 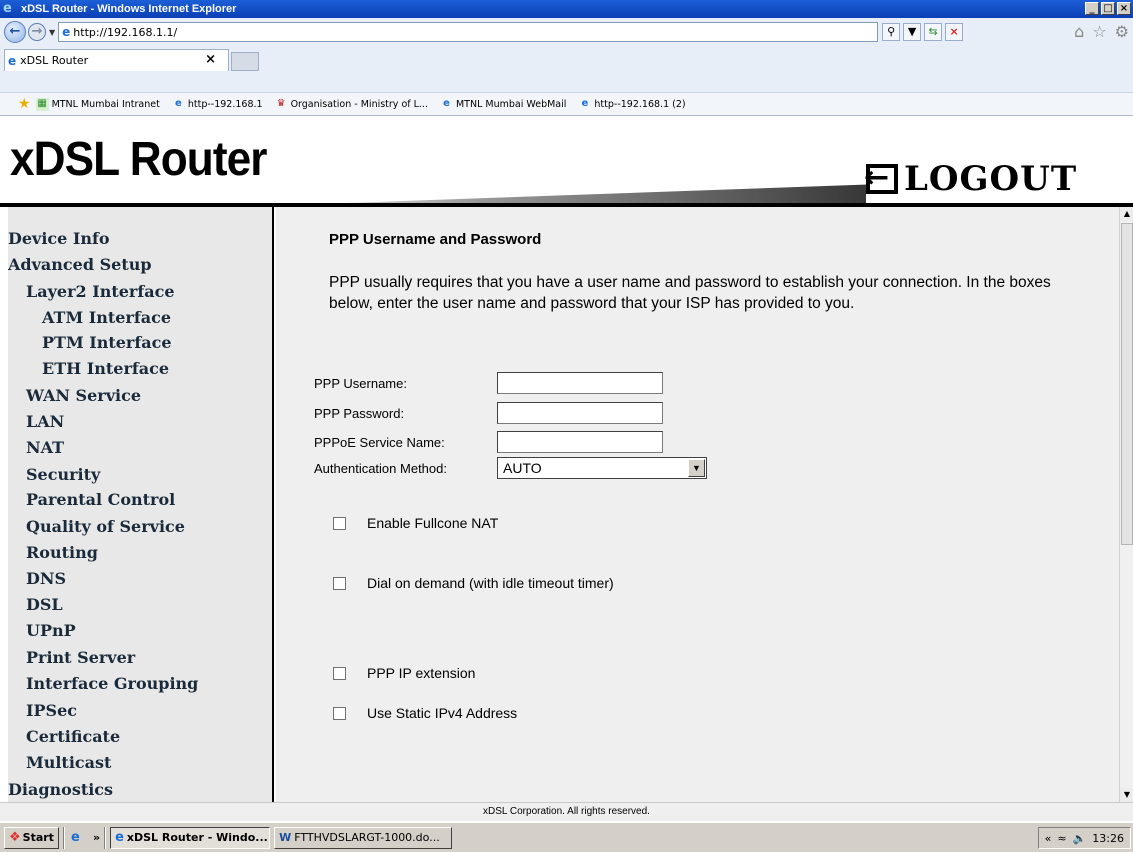 I want to click on sidebar-item-ptm-interface: PTM Interface, so click(x=107, y=342).